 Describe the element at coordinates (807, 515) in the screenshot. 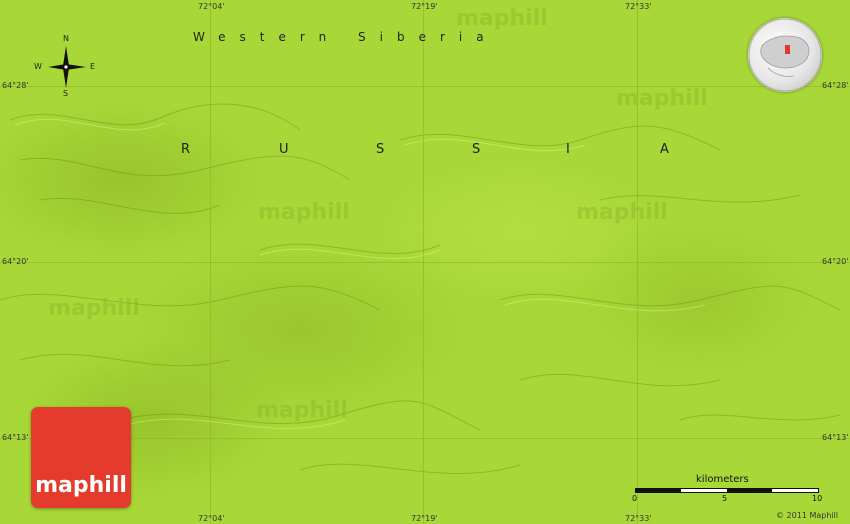

I see `copyright-text: © 2011 Maphill` at that location.